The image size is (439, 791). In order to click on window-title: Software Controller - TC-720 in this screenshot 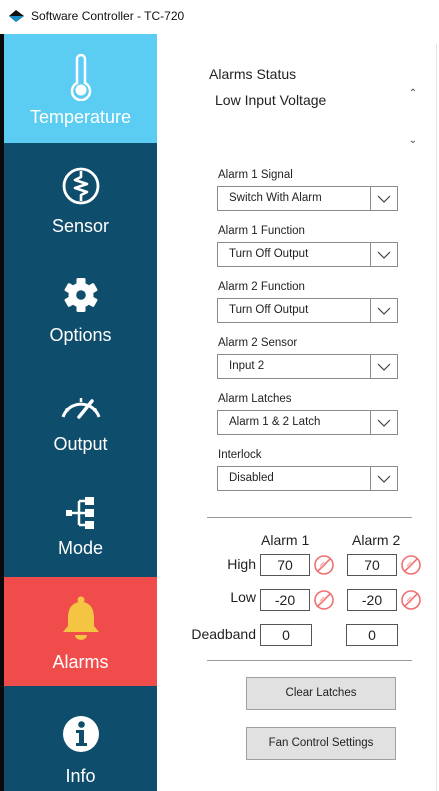, I will do `click(108, 16)`.